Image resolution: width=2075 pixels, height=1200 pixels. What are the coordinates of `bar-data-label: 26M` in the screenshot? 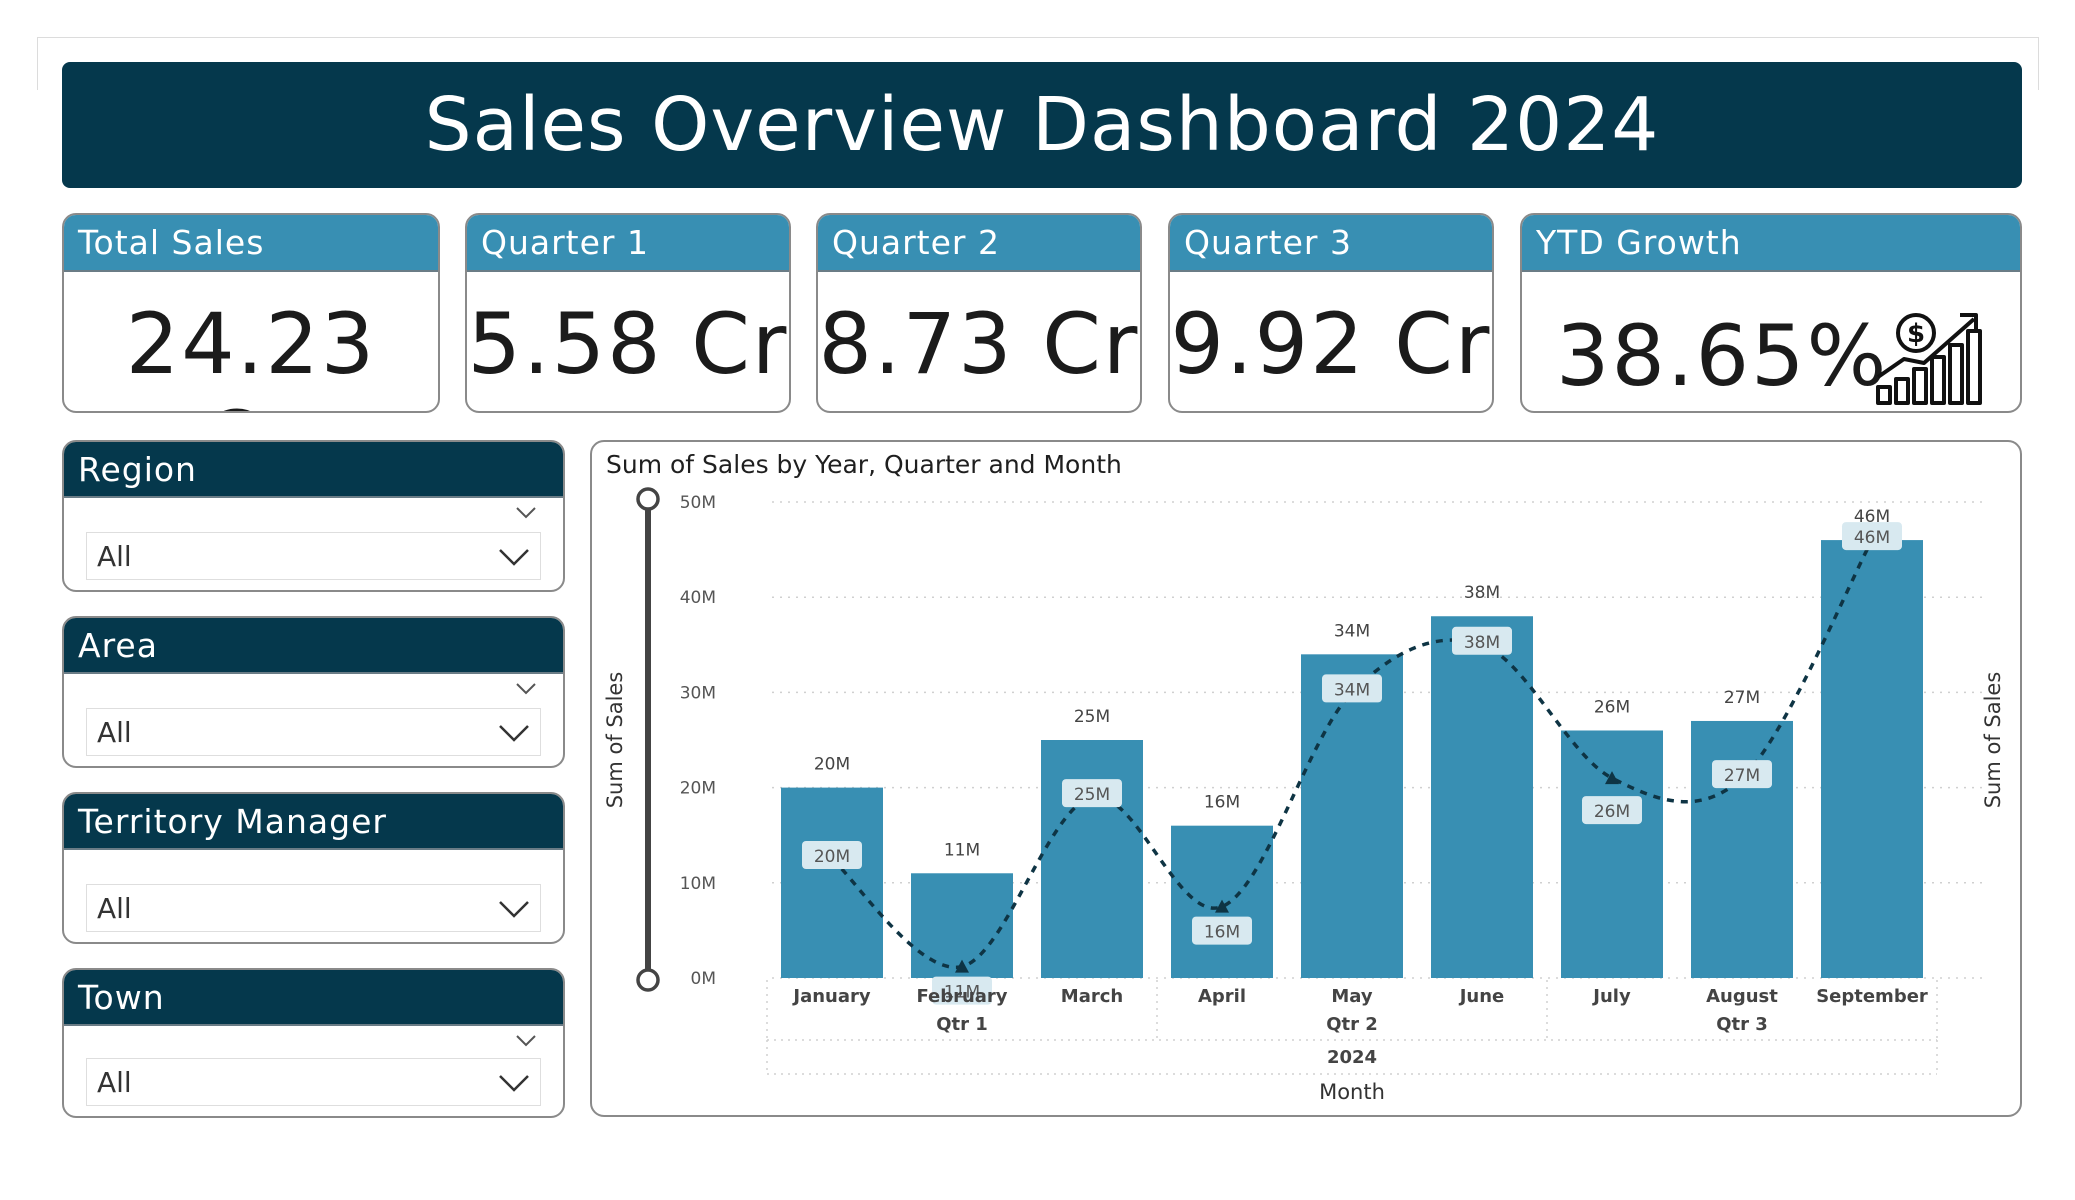 It's located at (1612, 707).